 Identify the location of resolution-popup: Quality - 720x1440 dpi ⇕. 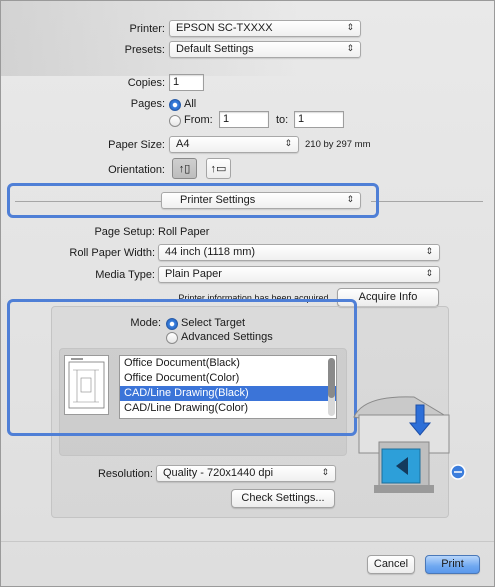
(246, 473).